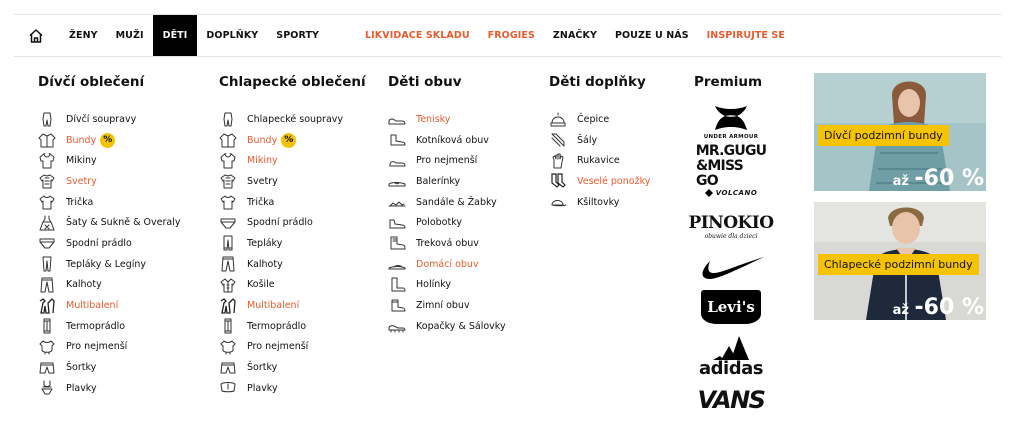  I want to click on menu-item-label: Košile, so click(261, 285).